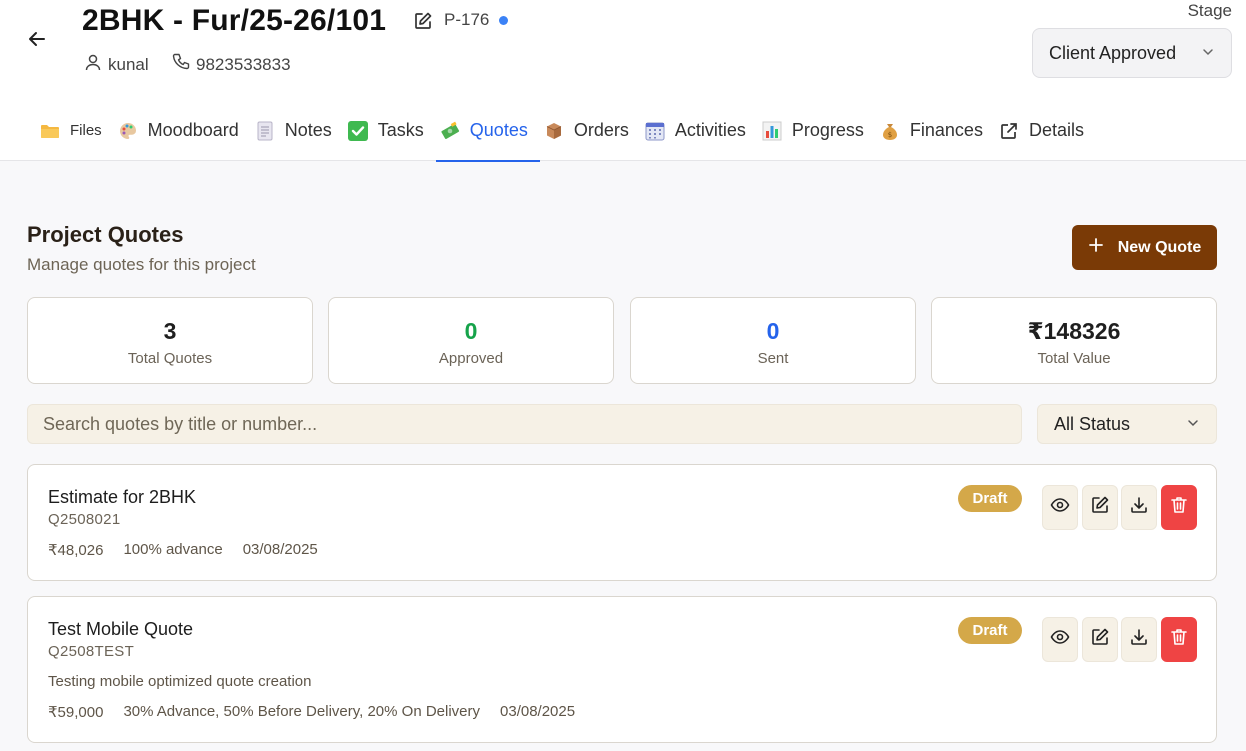  I want to click on phone-info: 9823533833, so click(231, 64).